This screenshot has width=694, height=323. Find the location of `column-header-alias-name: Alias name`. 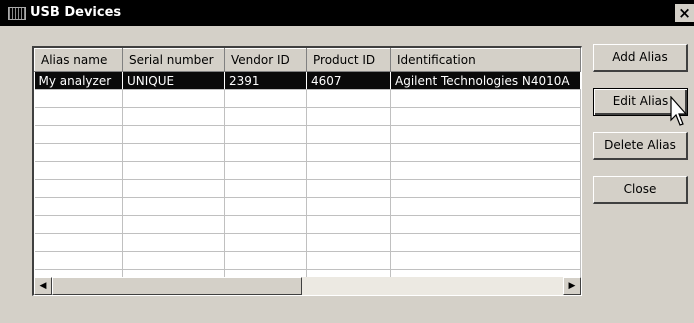

column-header-alias-name: Alias name is located at coordinates (78, 60).